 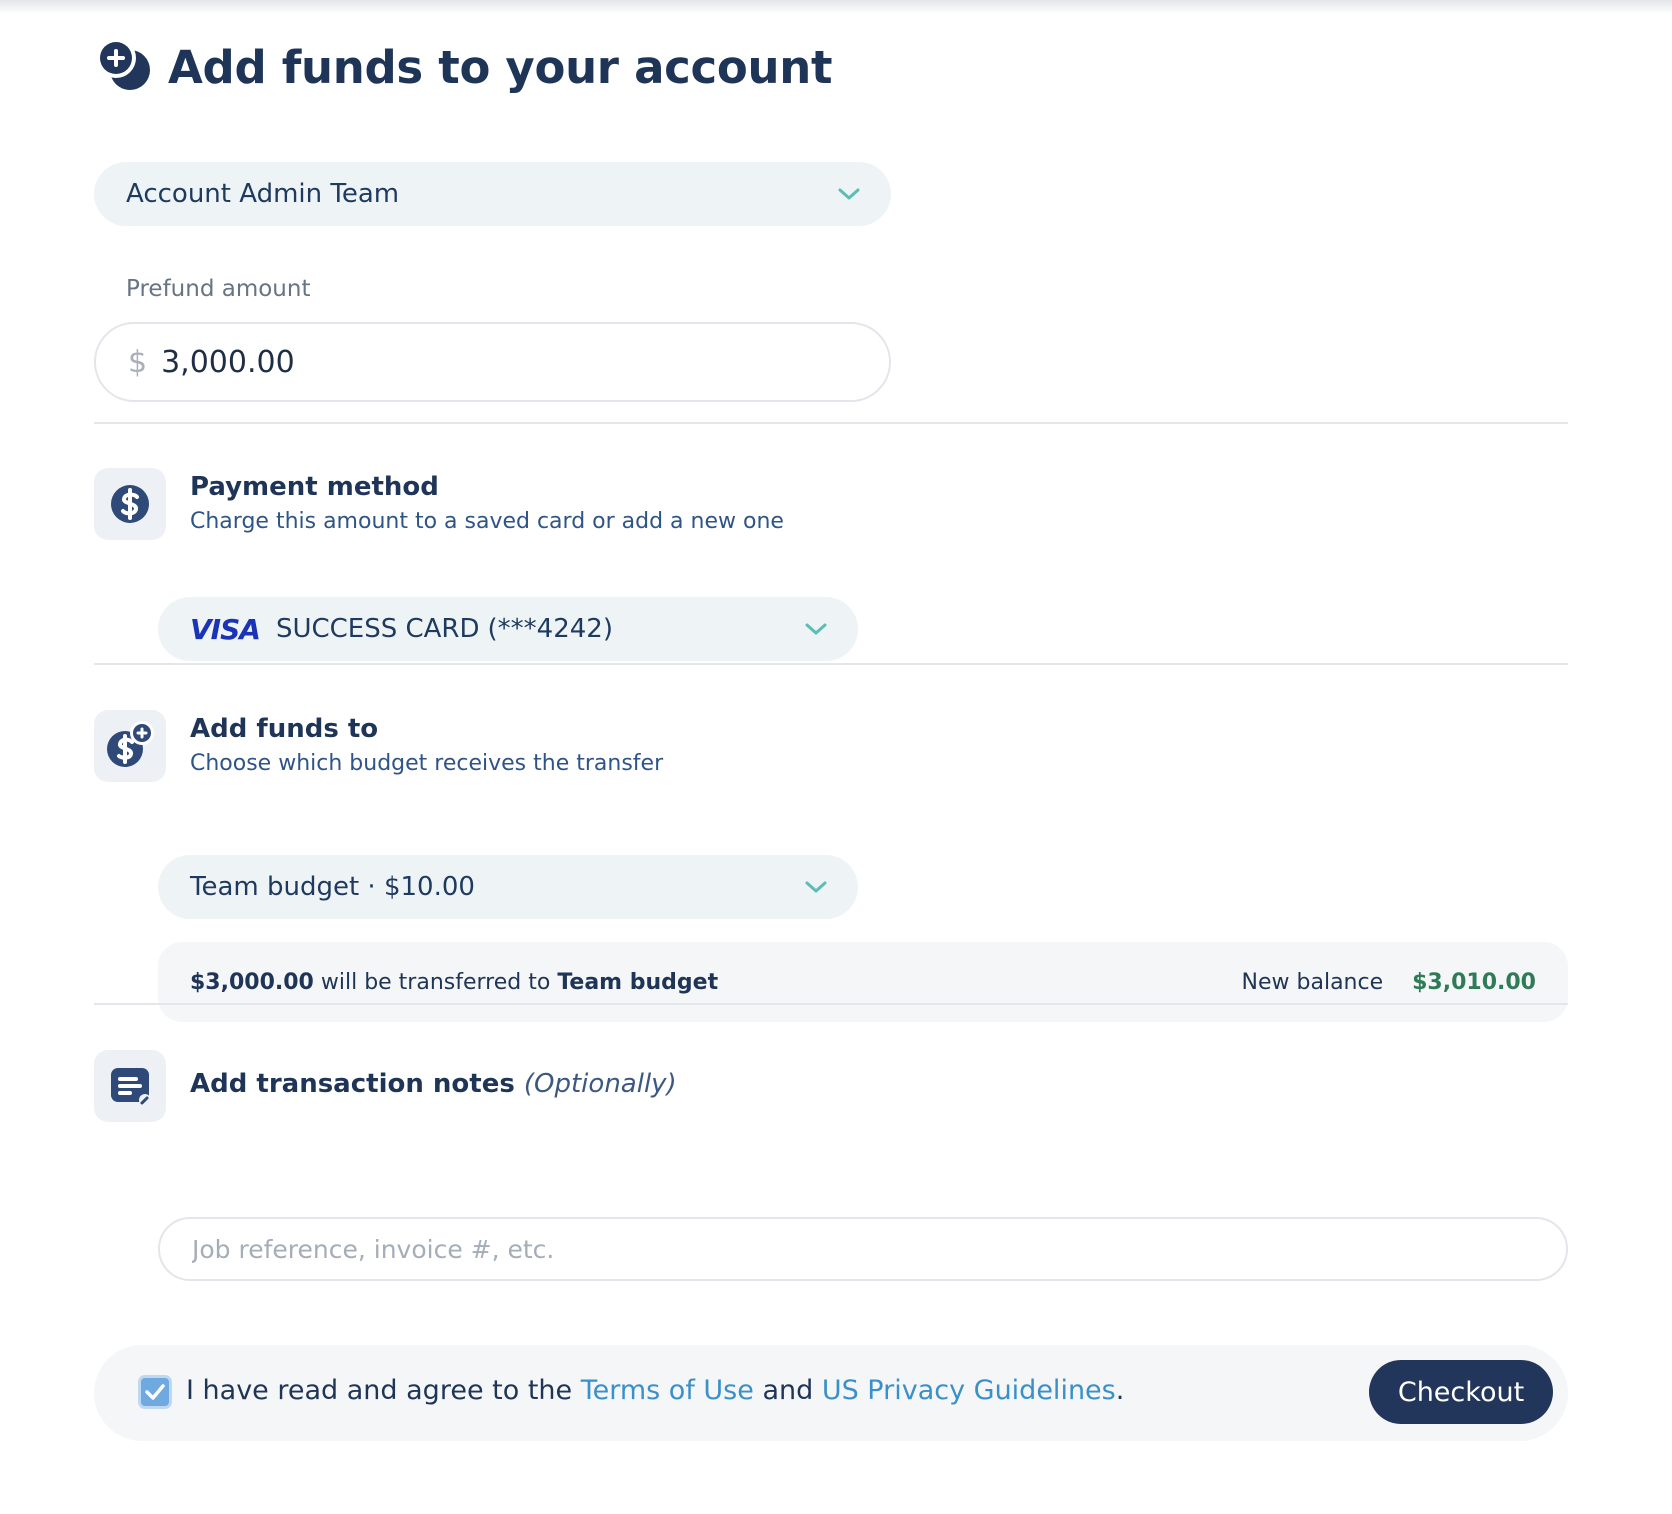 What do you see at coordinates (377, 629) in the screenshot?
I see `card-name: SUCCESS CARD` at bounding box center [377, 629].